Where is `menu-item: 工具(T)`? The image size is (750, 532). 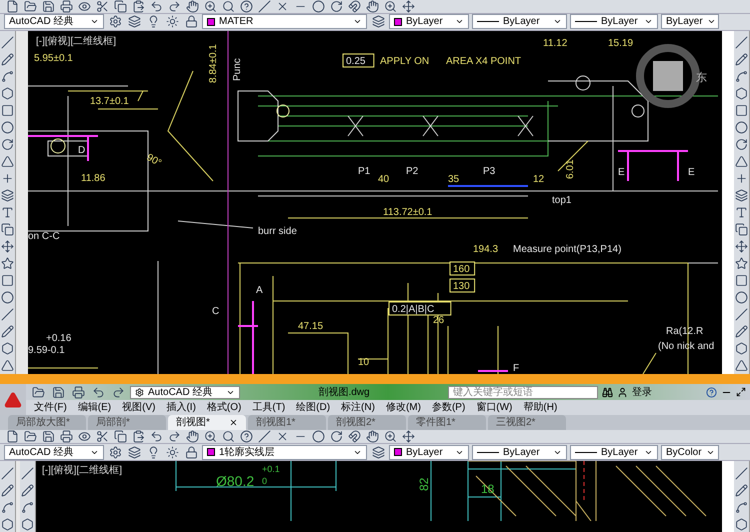
menu-item: 工具(T) is located at coordinates (269, 408).